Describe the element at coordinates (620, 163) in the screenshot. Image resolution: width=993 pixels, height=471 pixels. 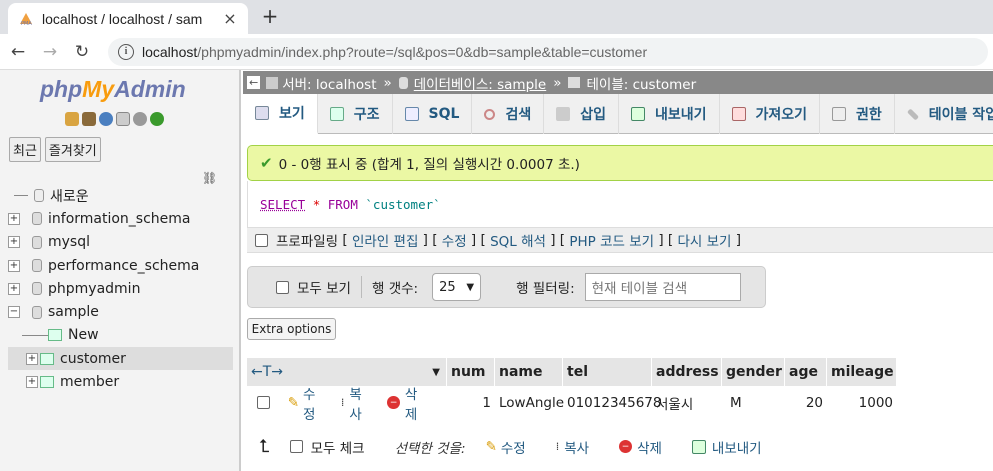
I see `success-message: ✔ 0 - 0행 표시 중 (합계 1, 질의 실행시간 0.0007 초.)` at that location.